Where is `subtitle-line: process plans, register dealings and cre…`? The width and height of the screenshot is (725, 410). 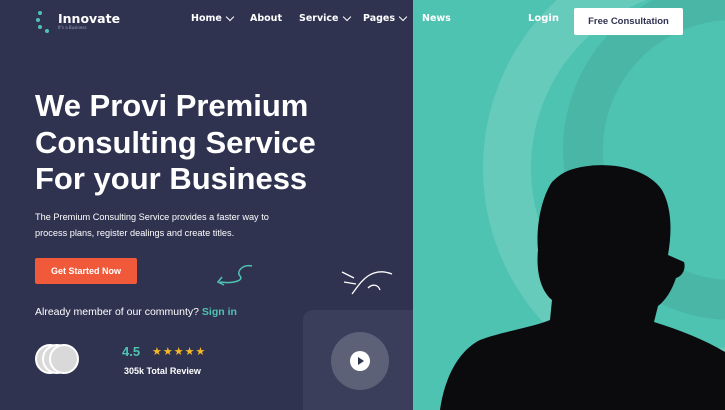
subtitle-line: process plans, register dealings and cre… is located at coordinates (135, 233).